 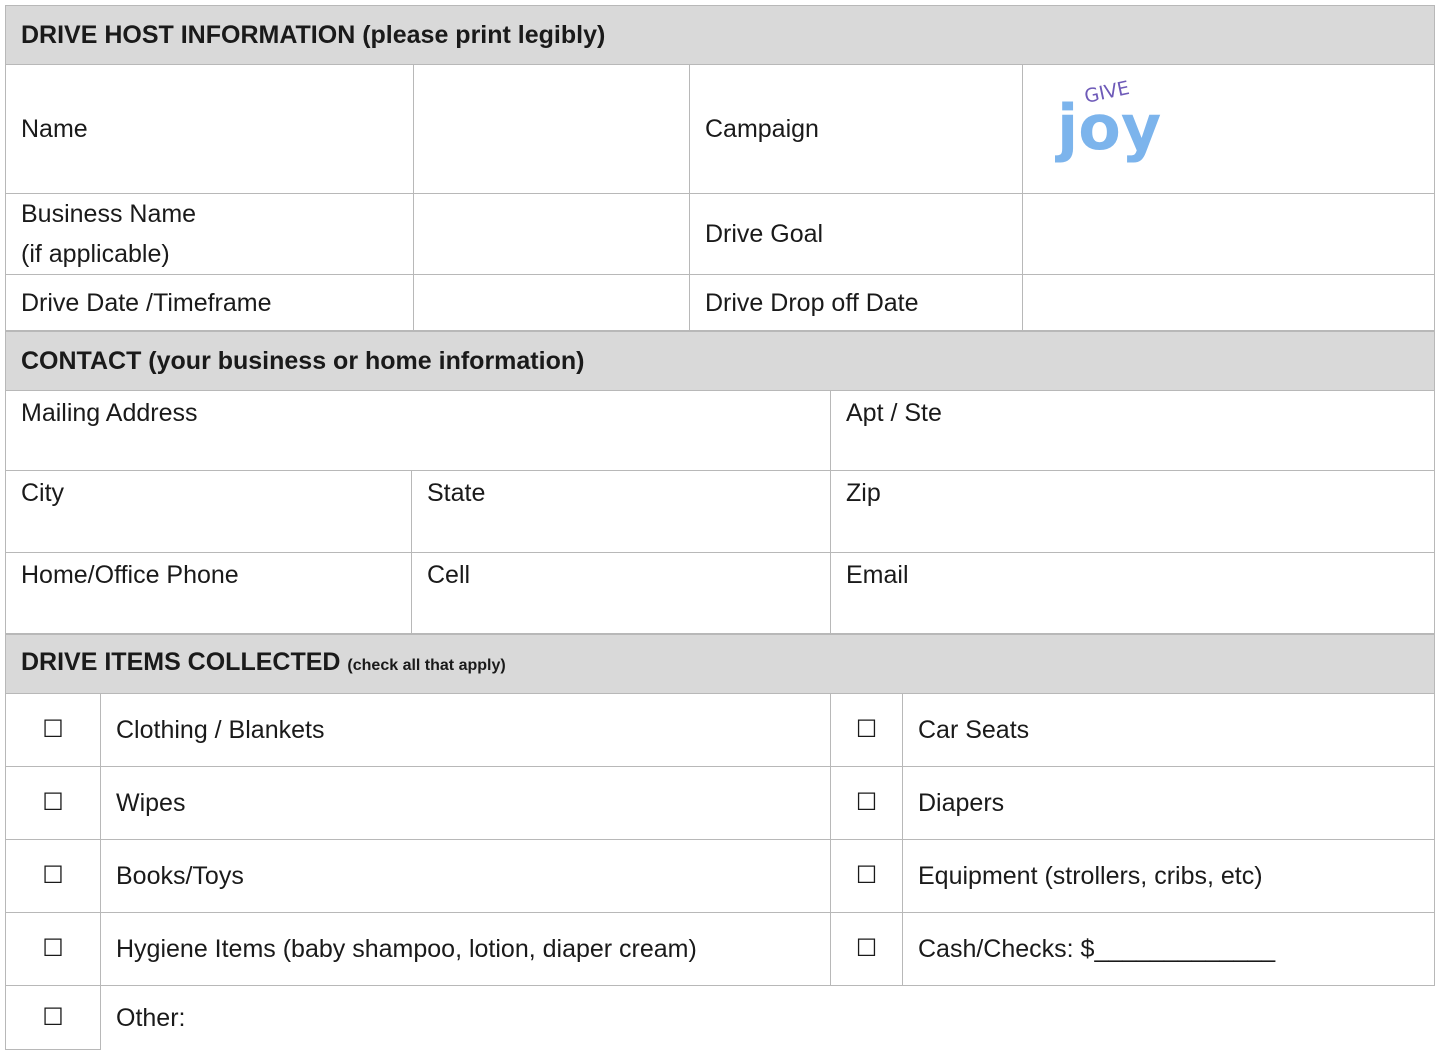 What do you see at coordinates (1168, 876) in the screenshot?
I see `item-label-right: Equipment (strollers, cribs, etc)` at bounding box center [1168, 876].